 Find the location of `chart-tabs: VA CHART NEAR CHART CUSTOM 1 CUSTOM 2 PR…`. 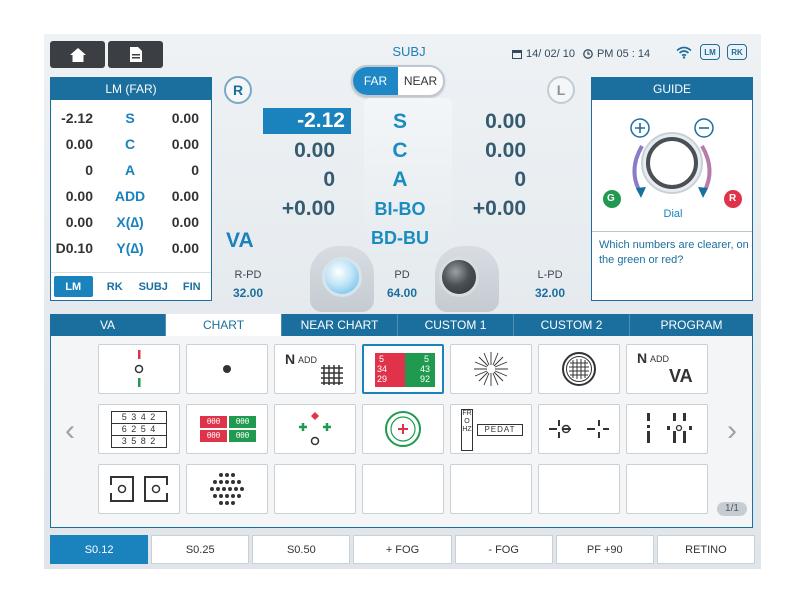

chart-tabs: VA CHART NEAR CHART CUSTOM 1 CUSTOM 2 PR… is located at coordinates (401, 325).